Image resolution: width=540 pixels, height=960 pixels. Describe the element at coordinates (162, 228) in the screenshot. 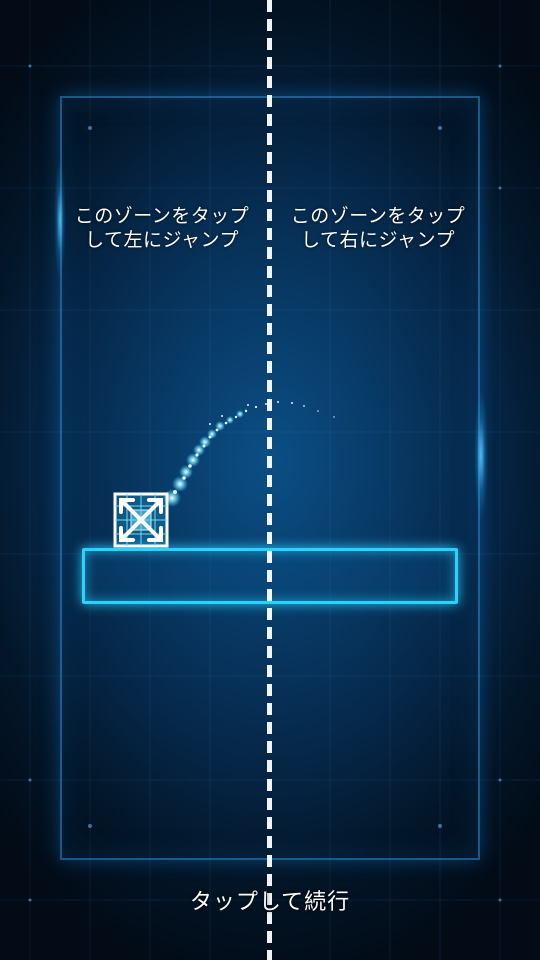

I see `left-zone-hint: このゾーンをタップして左にジャンプ` at that location.